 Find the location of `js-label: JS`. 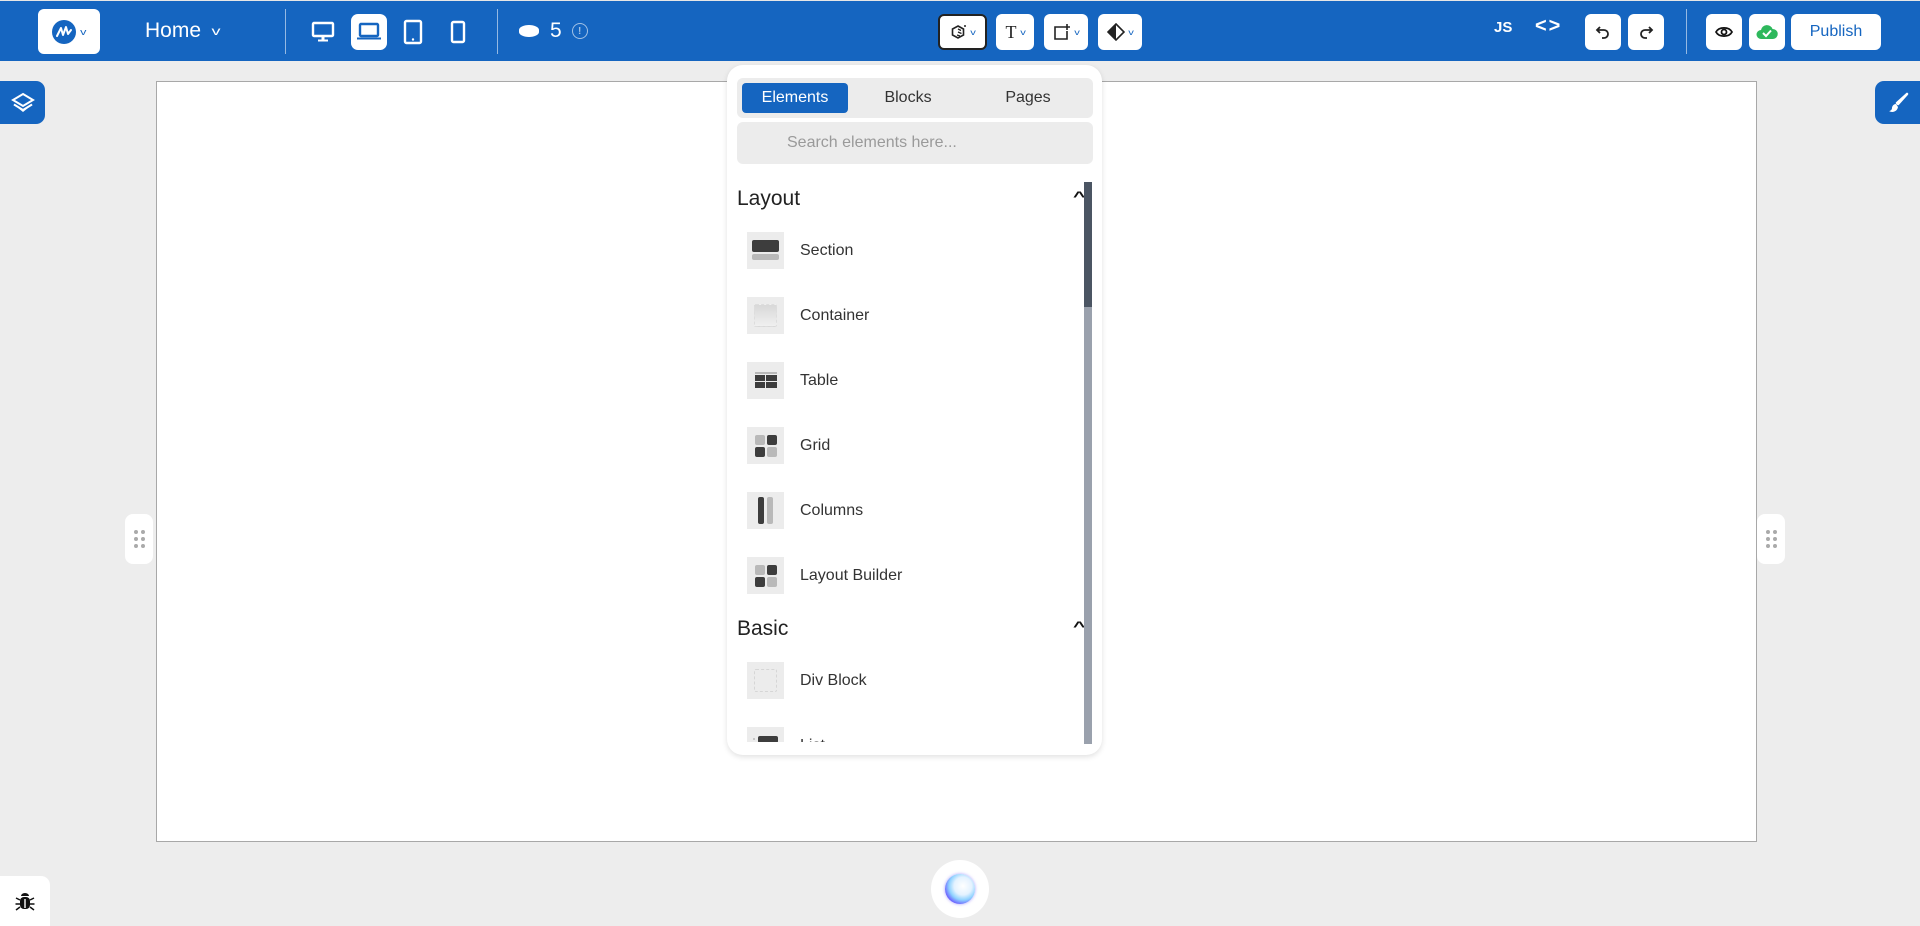

js-label: JS is located at coordinates (1503, 27).